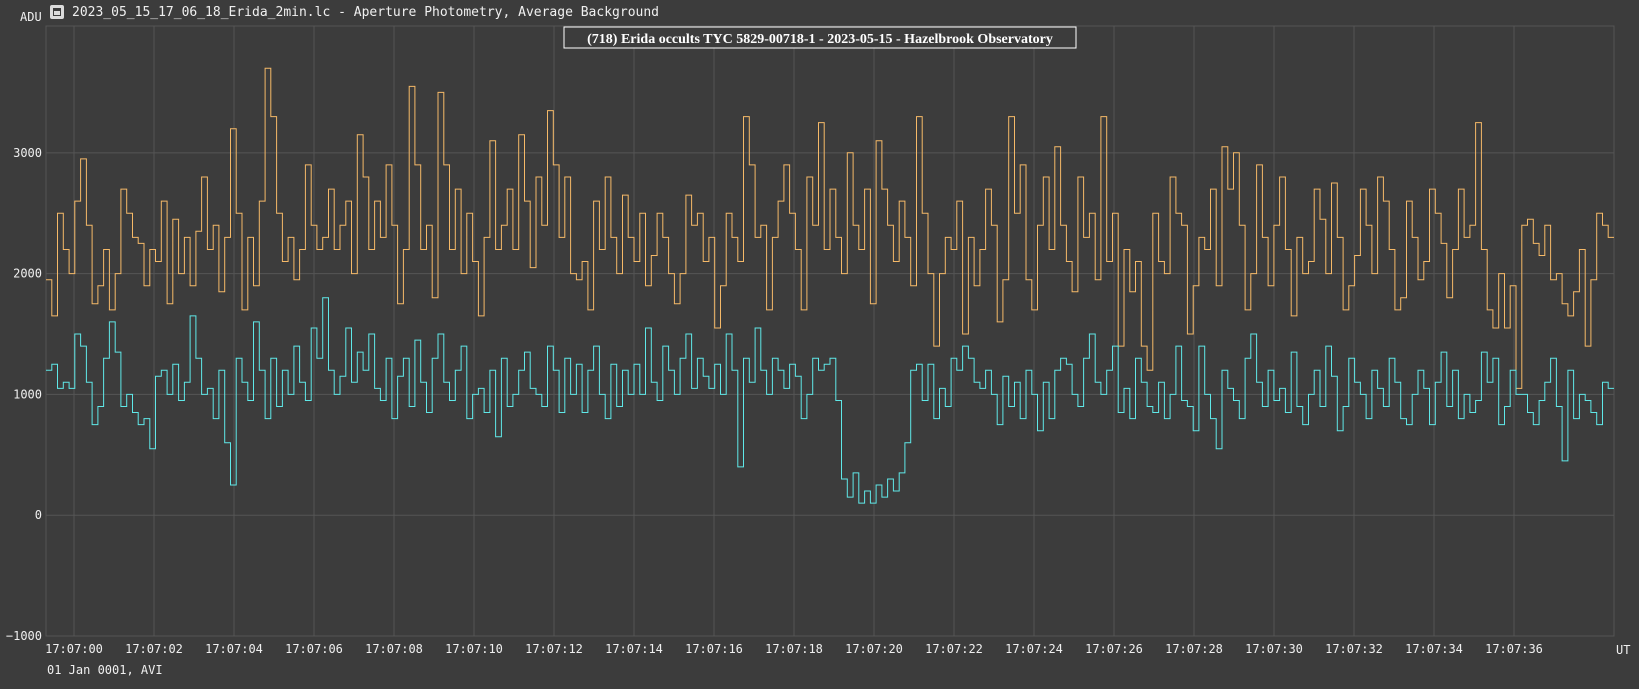 The height and width of the screenshot is (689, 1639). I want to click on y-tick-label: 2000, so click(27, 274).